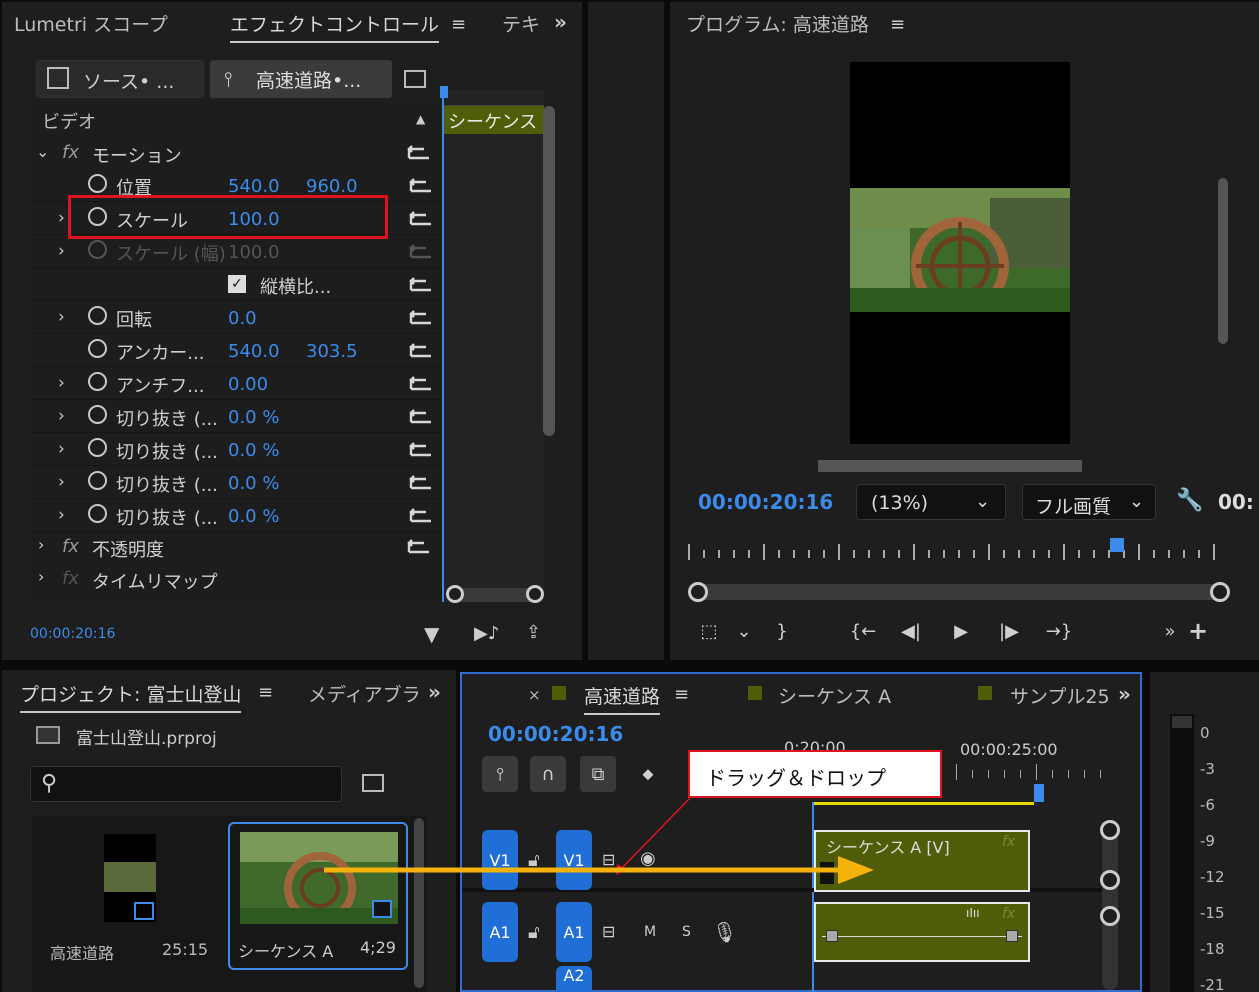 The width and height of the screenshot is (1259, 992). I want to click on folder-up-icon, so click(48, 735).